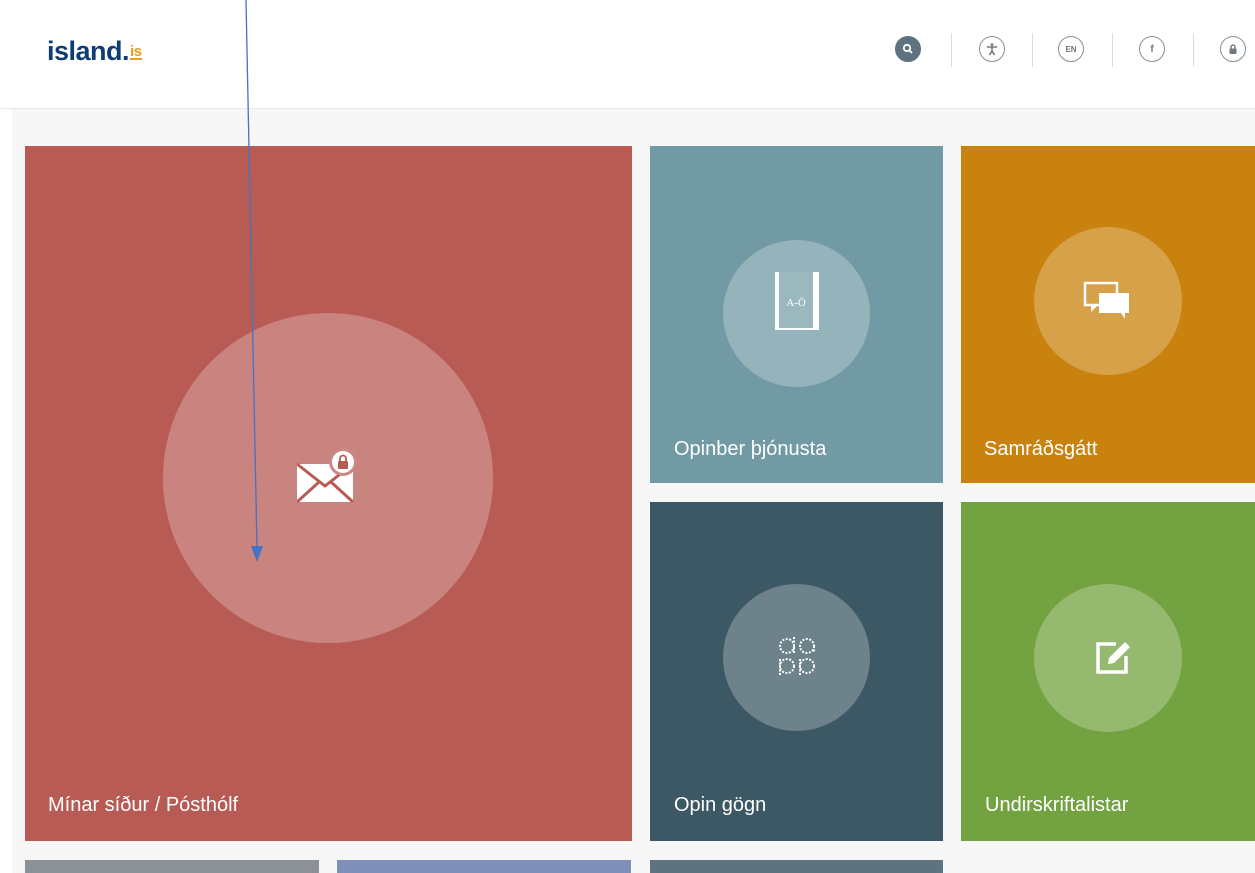  What do you see at coordinates (1106, 300) in the screenshot?
I see `chat-icon` at bounding box center [1106, 300].